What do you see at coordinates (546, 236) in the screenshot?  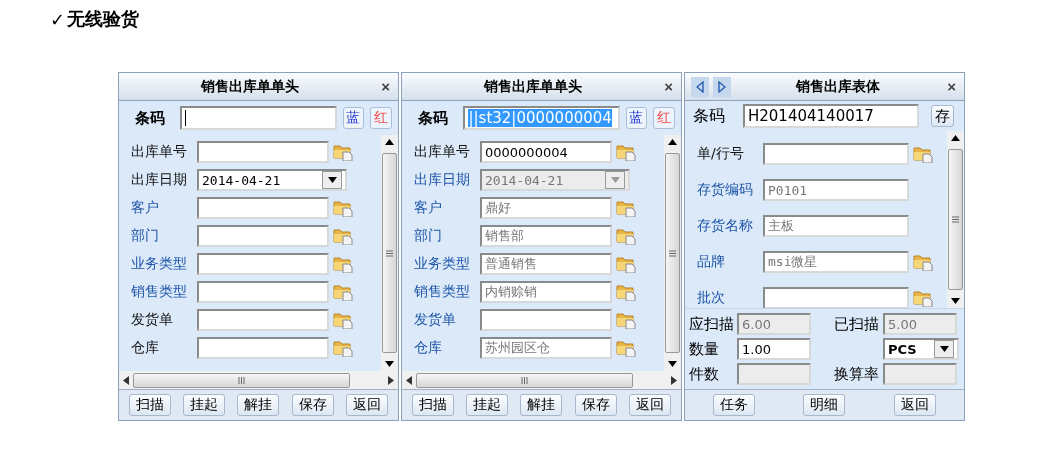 I see `text-field: 销售部` at bounding box center [546, 236].